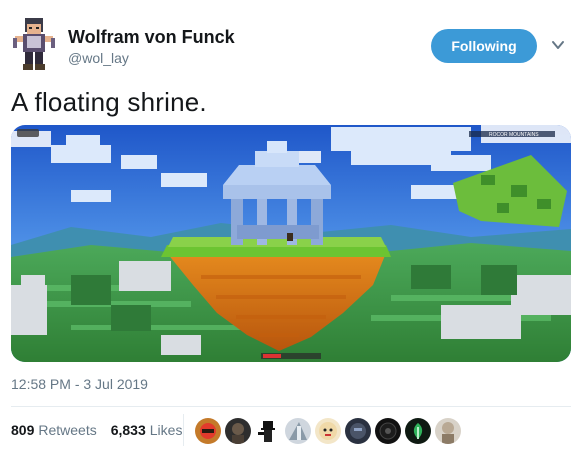  I want to click on author-name: Wolfram von Funck, so click(151, 37).